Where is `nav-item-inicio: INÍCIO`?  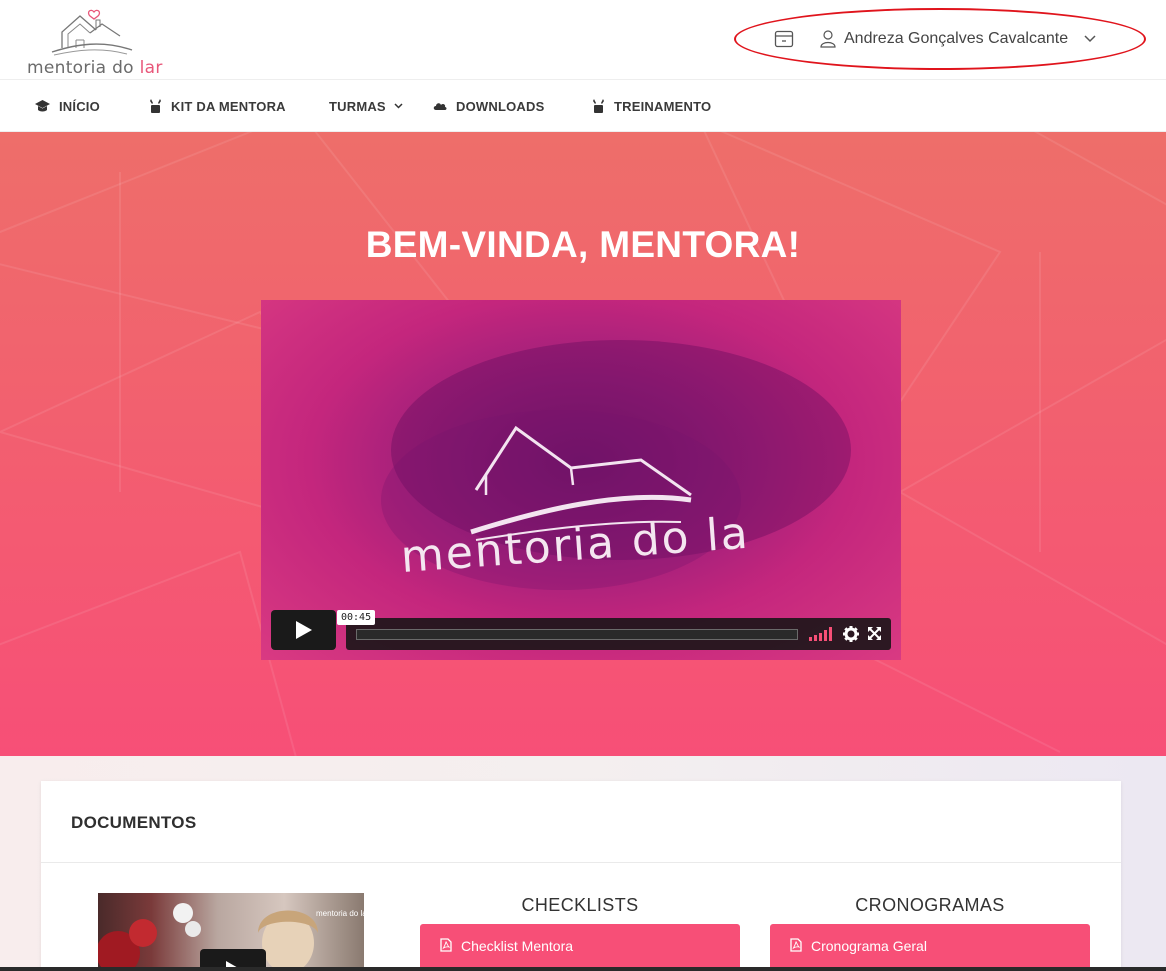 nav-item-inicio: INÍCIO is located at coordinates (67, 106).